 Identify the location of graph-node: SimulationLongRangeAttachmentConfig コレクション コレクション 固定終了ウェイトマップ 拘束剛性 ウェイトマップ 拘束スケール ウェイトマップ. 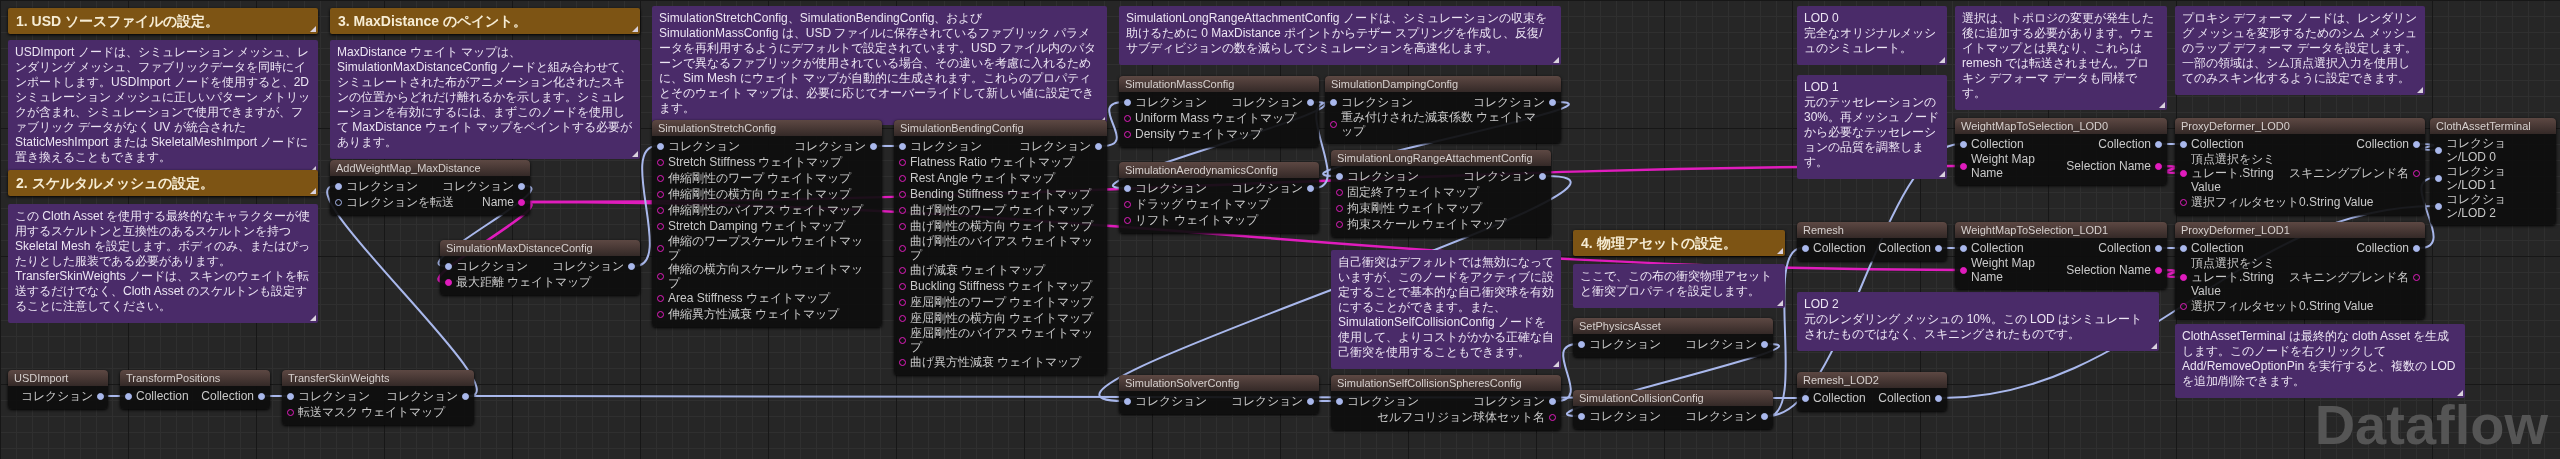
(1441, 193).